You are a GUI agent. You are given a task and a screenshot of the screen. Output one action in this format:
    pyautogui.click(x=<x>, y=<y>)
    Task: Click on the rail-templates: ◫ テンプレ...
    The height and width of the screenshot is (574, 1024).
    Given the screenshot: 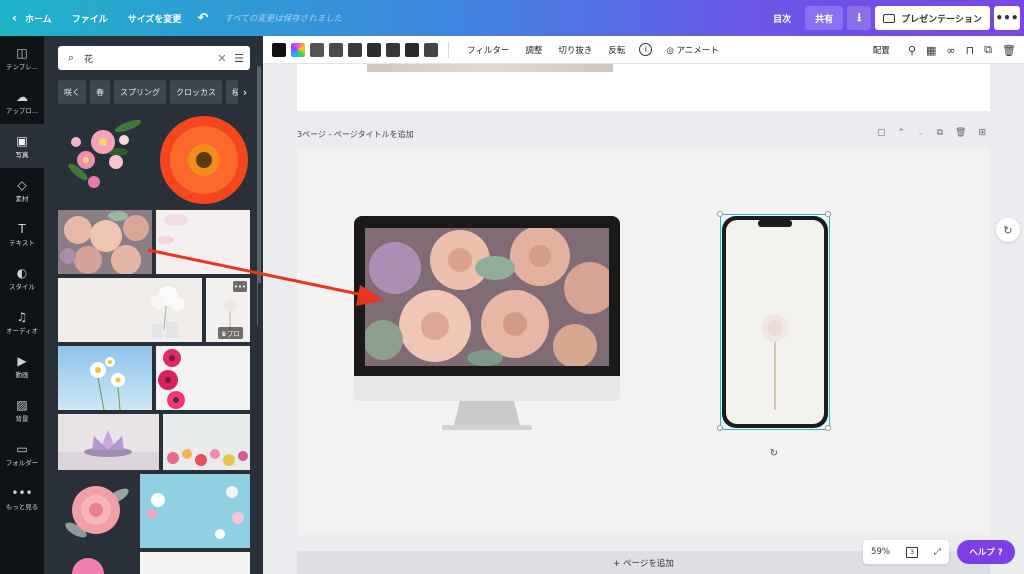 What is the action you would take?
    pyautogui.click(x=22, y=58)
    